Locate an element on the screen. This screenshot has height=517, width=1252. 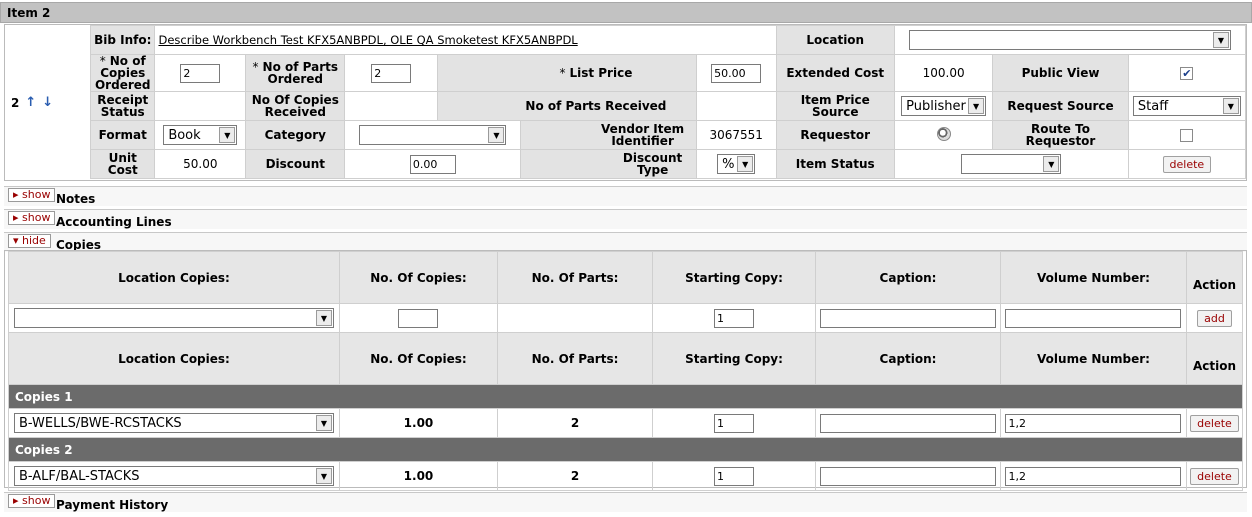
add-copy-button: add is located at coordinates (1214, 318).